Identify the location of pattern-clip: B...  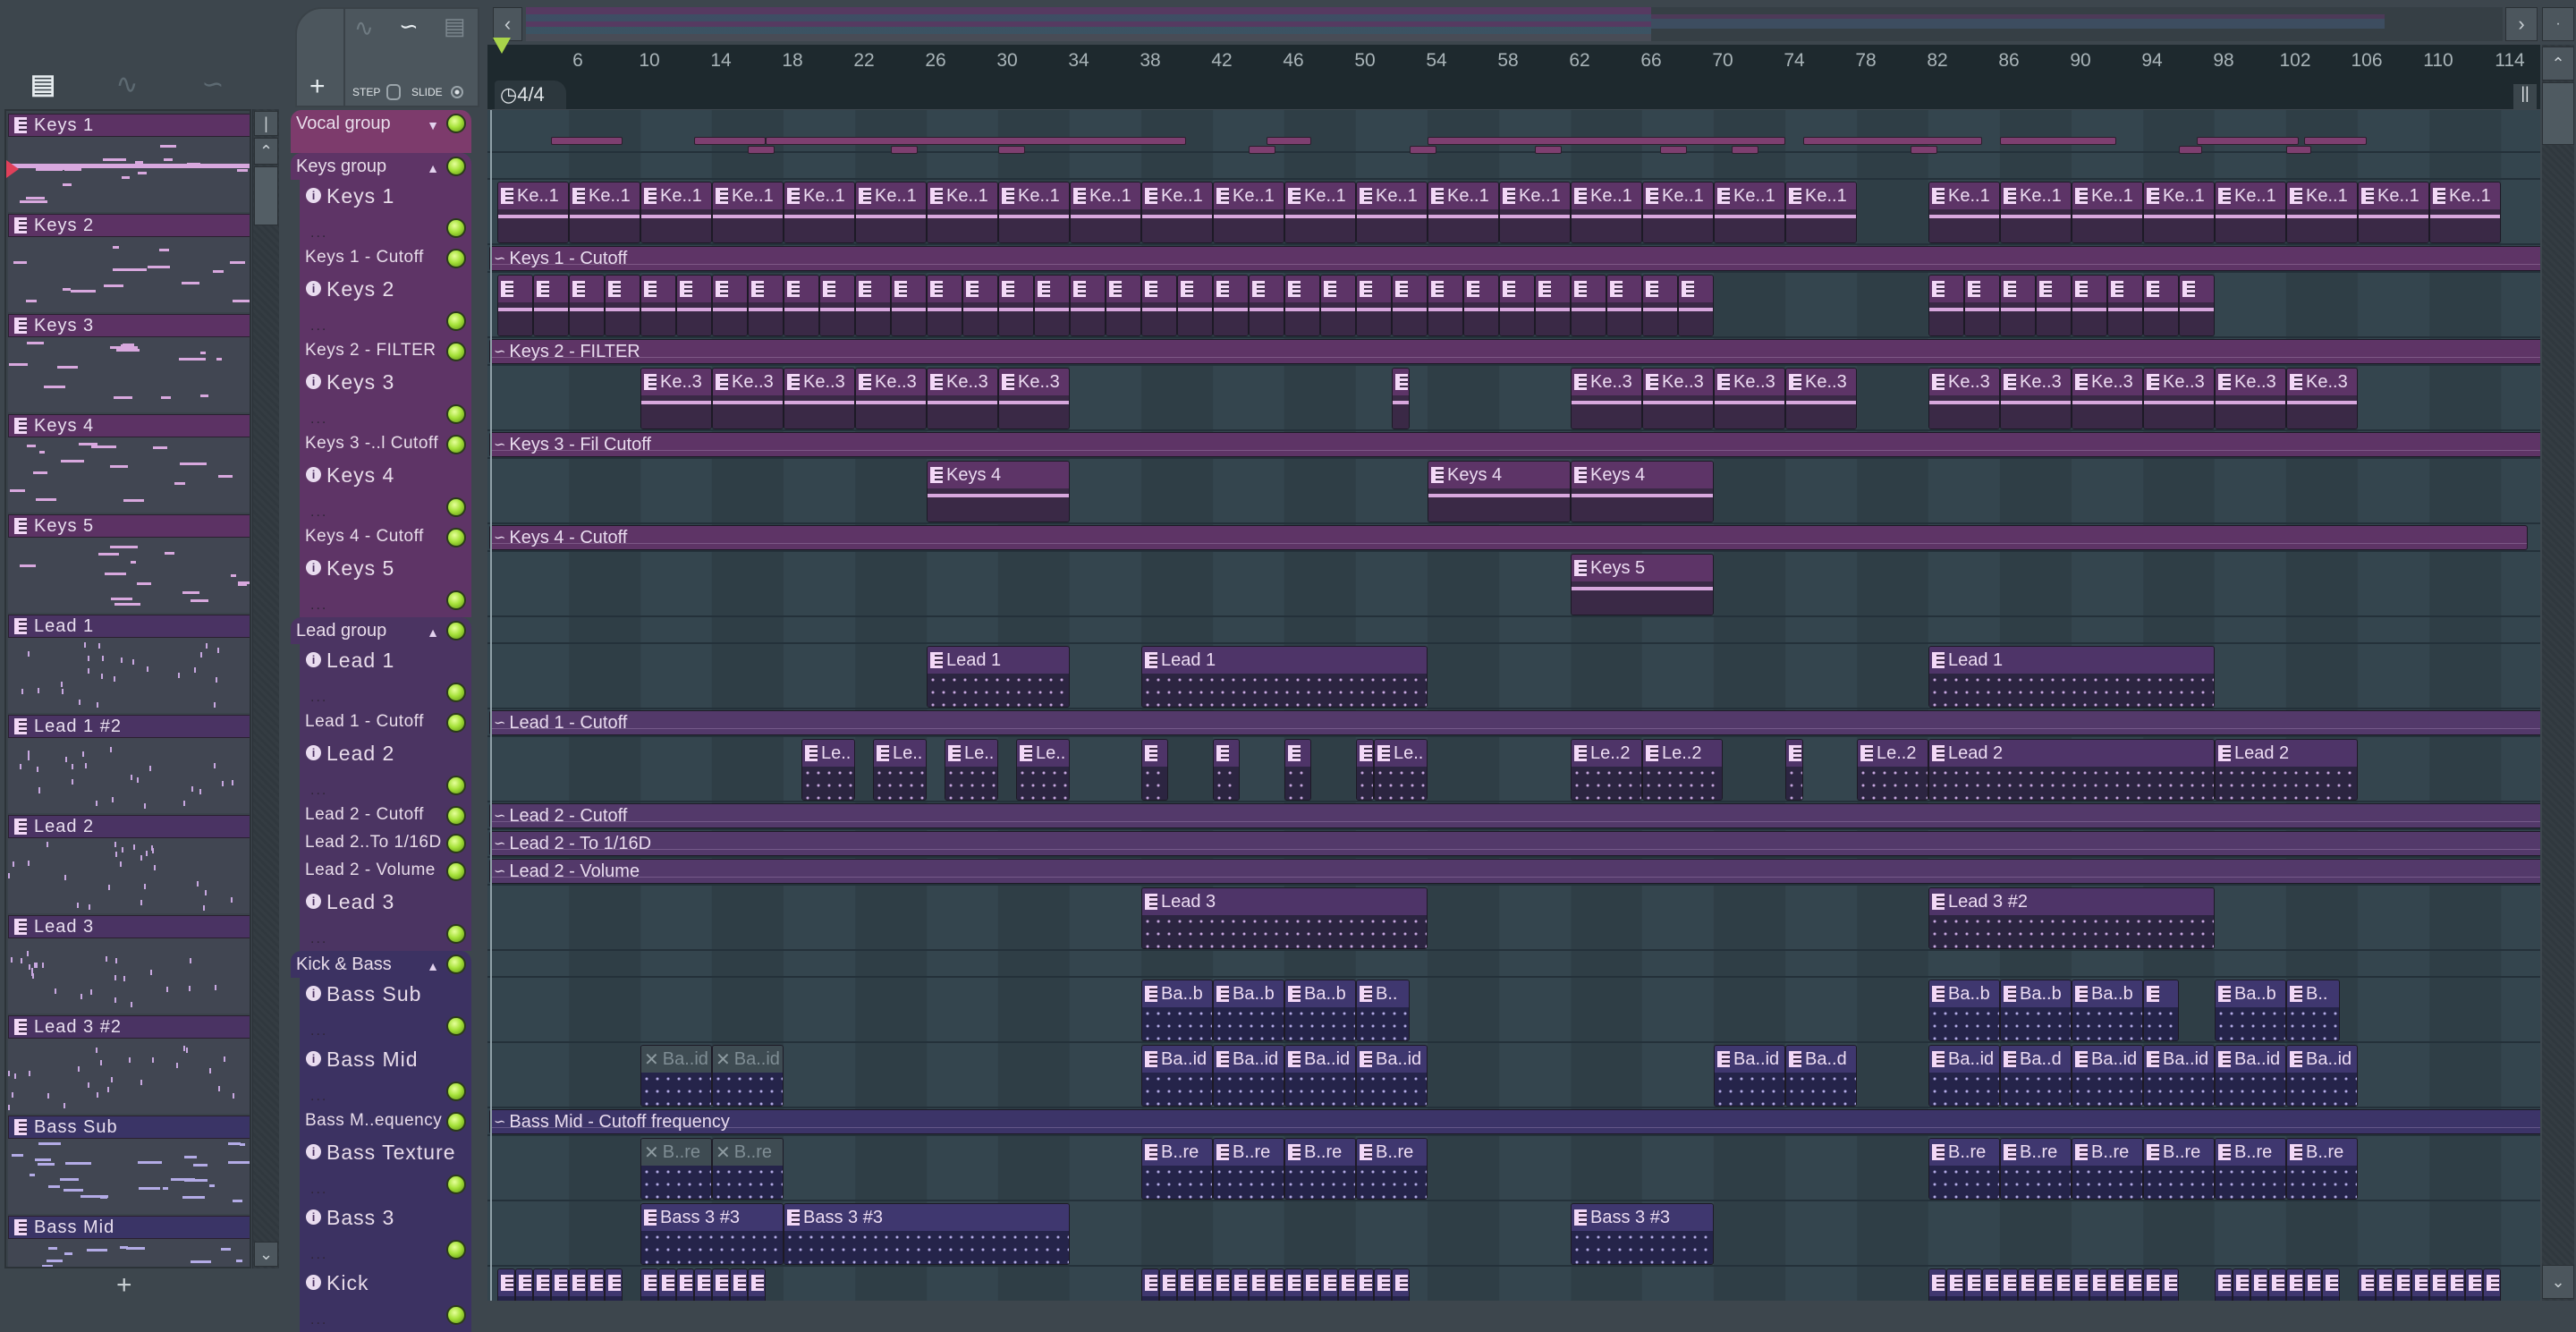
(1383, 1010).